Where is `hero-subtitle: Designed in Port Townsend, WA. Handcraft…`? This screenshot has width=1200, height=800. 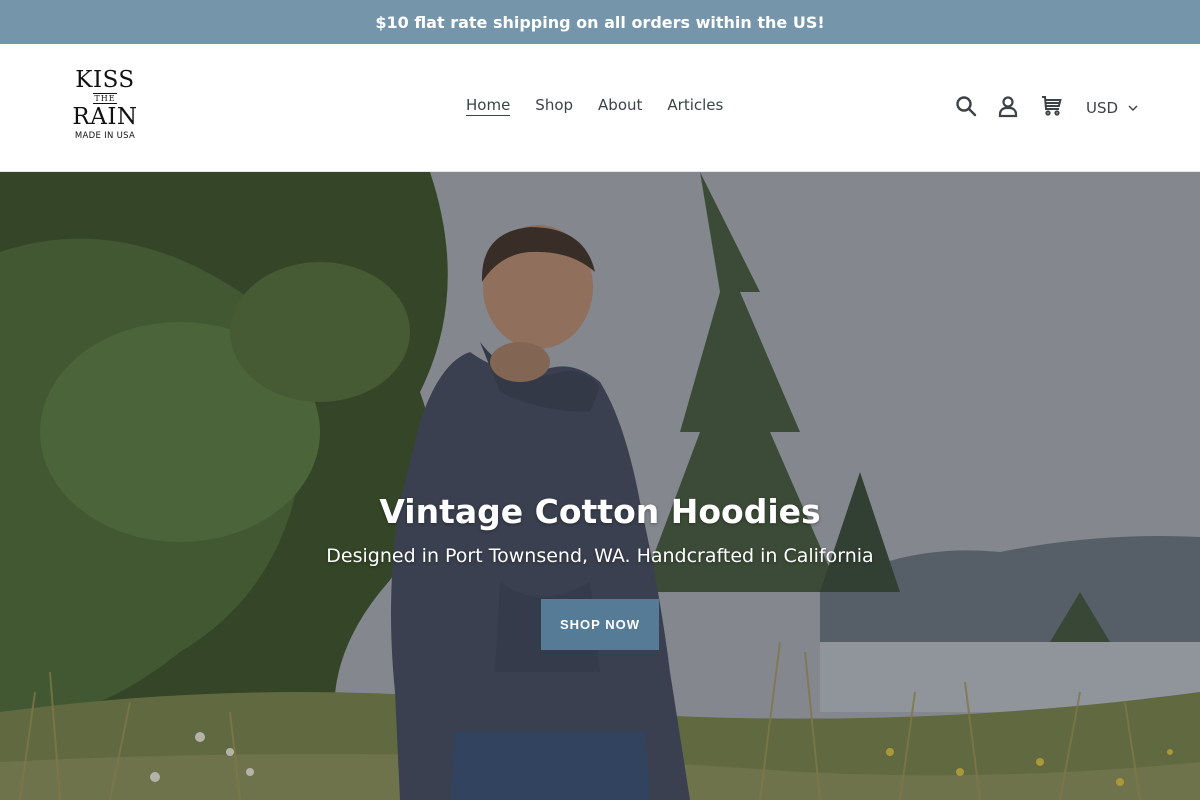 hero-subtitle: Designed in Port Townsend, WA. Handcraft… is located at coordinates (600, 556).